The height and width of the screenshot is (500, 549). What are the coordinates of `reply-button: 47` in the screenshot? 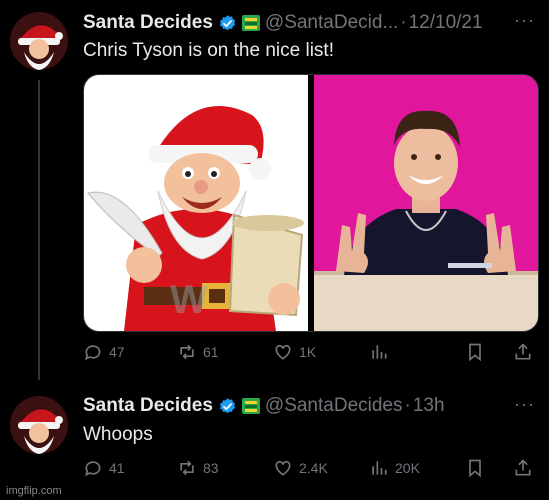 It's located at (104, 352).